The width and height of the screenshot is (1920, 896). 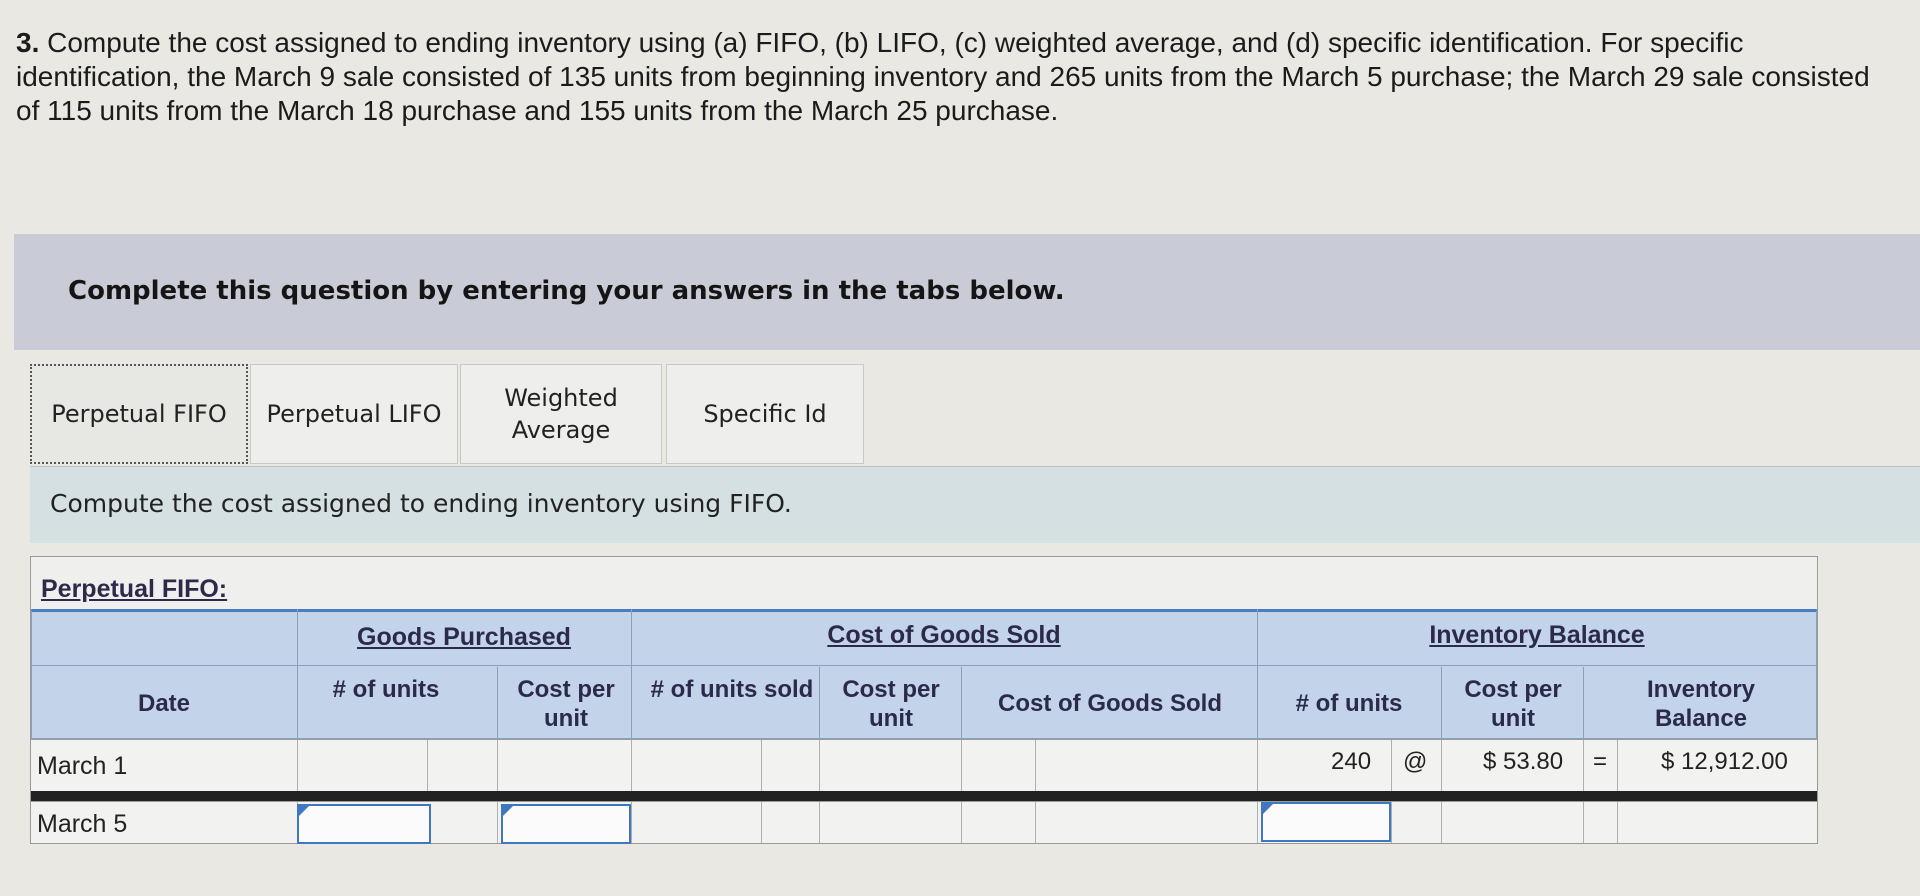 I want to click on col-inventory-balance: Inventory Balance, so click(x=1701, y=704).